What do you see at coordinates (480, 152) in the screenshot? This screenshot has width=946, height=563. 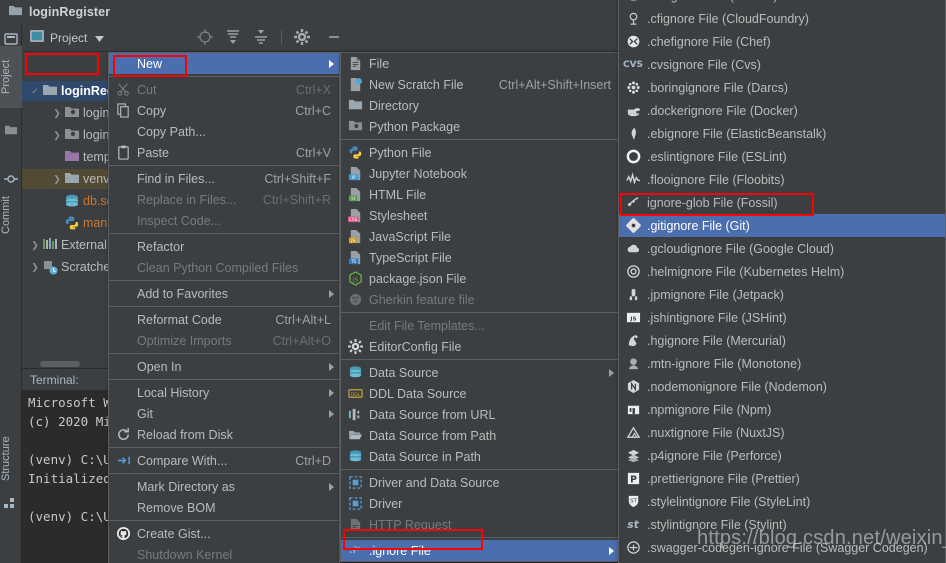 I see `menu-item-python-file: Python File` at bounding box center [480, 152].